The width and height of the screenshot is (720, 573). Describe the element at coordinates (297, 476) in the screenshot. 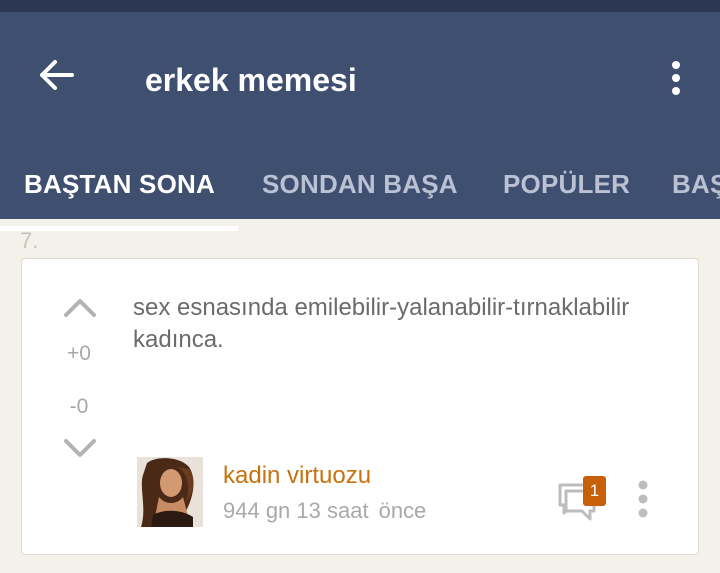

I see `author-name: kadin virtuozu` at that location.